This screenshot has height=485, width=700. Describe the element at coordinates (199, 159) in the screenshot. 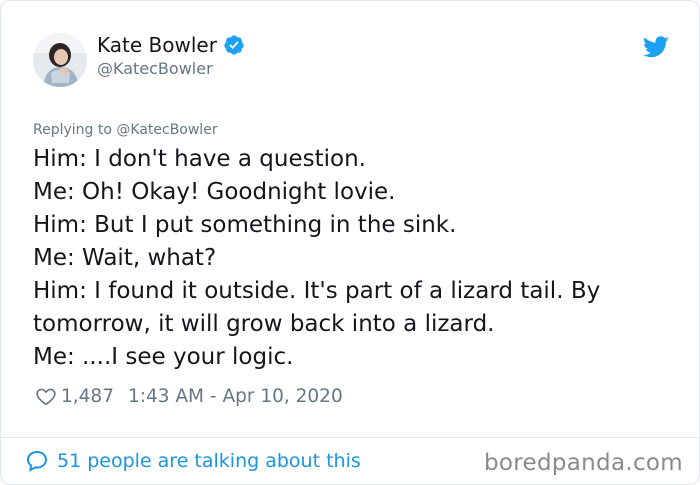

I see `tweet-line: Him: I don't have a question.` at that location.